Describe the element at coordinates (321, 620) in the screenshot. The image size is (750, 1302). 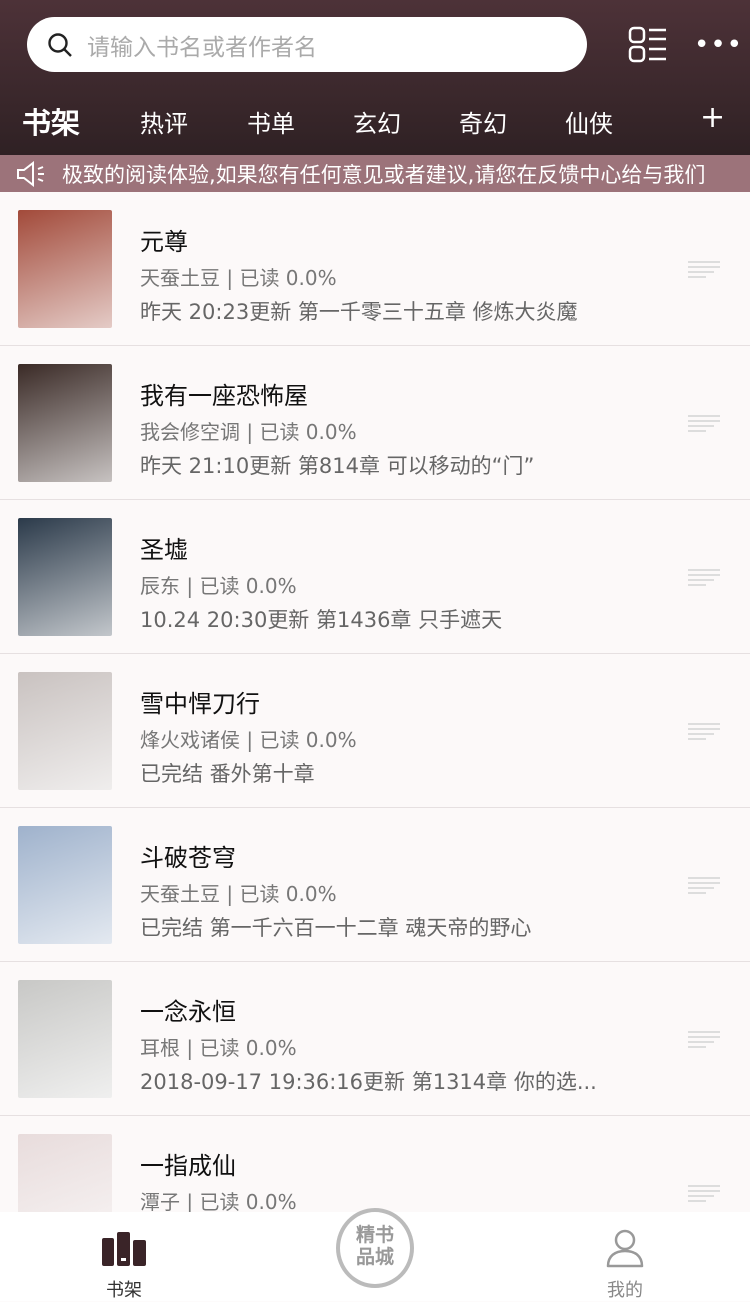
I see `book-update: 10.24 20:30更新 第1436章 只手遮天` at that location.